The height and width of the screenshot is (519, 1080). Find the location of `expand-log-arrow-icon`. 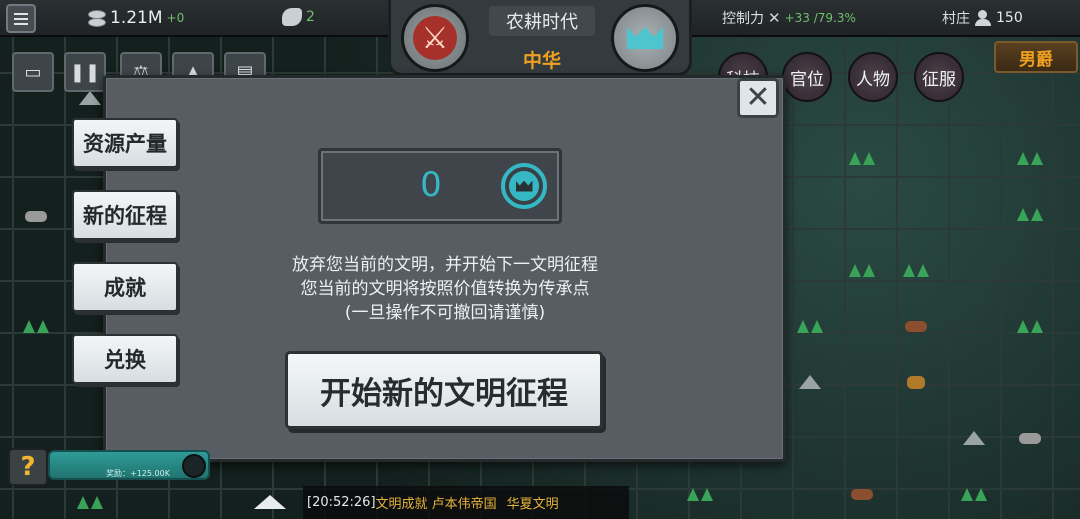

expand-log-arrow-icon is located at coordinates (270, 502).